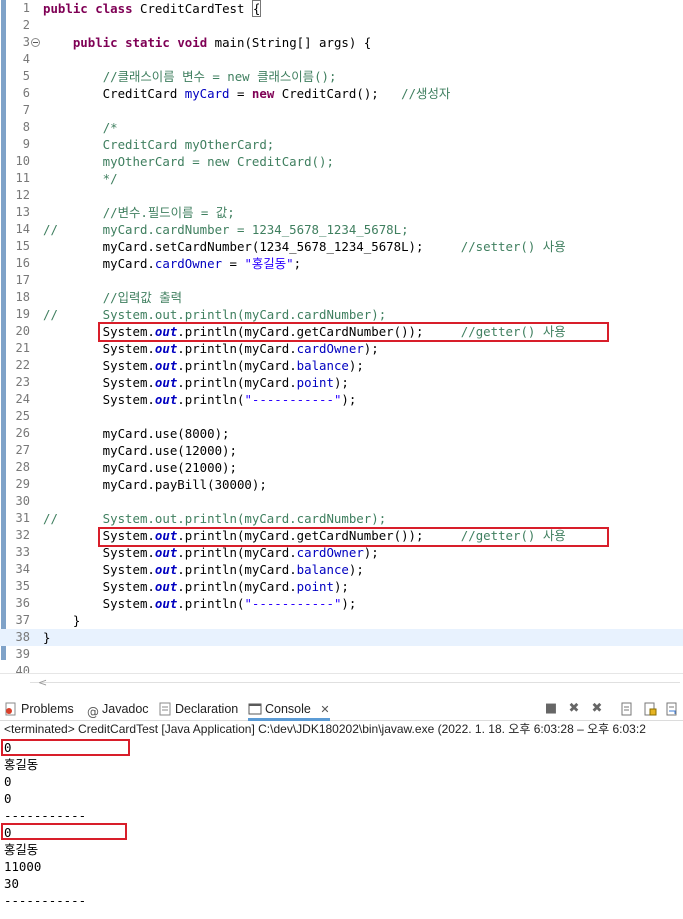  Describe the element at coordinates (341, 212) in the screenshot. I see `code-line: 13 //변수.필드이름 = 값;` at that location.